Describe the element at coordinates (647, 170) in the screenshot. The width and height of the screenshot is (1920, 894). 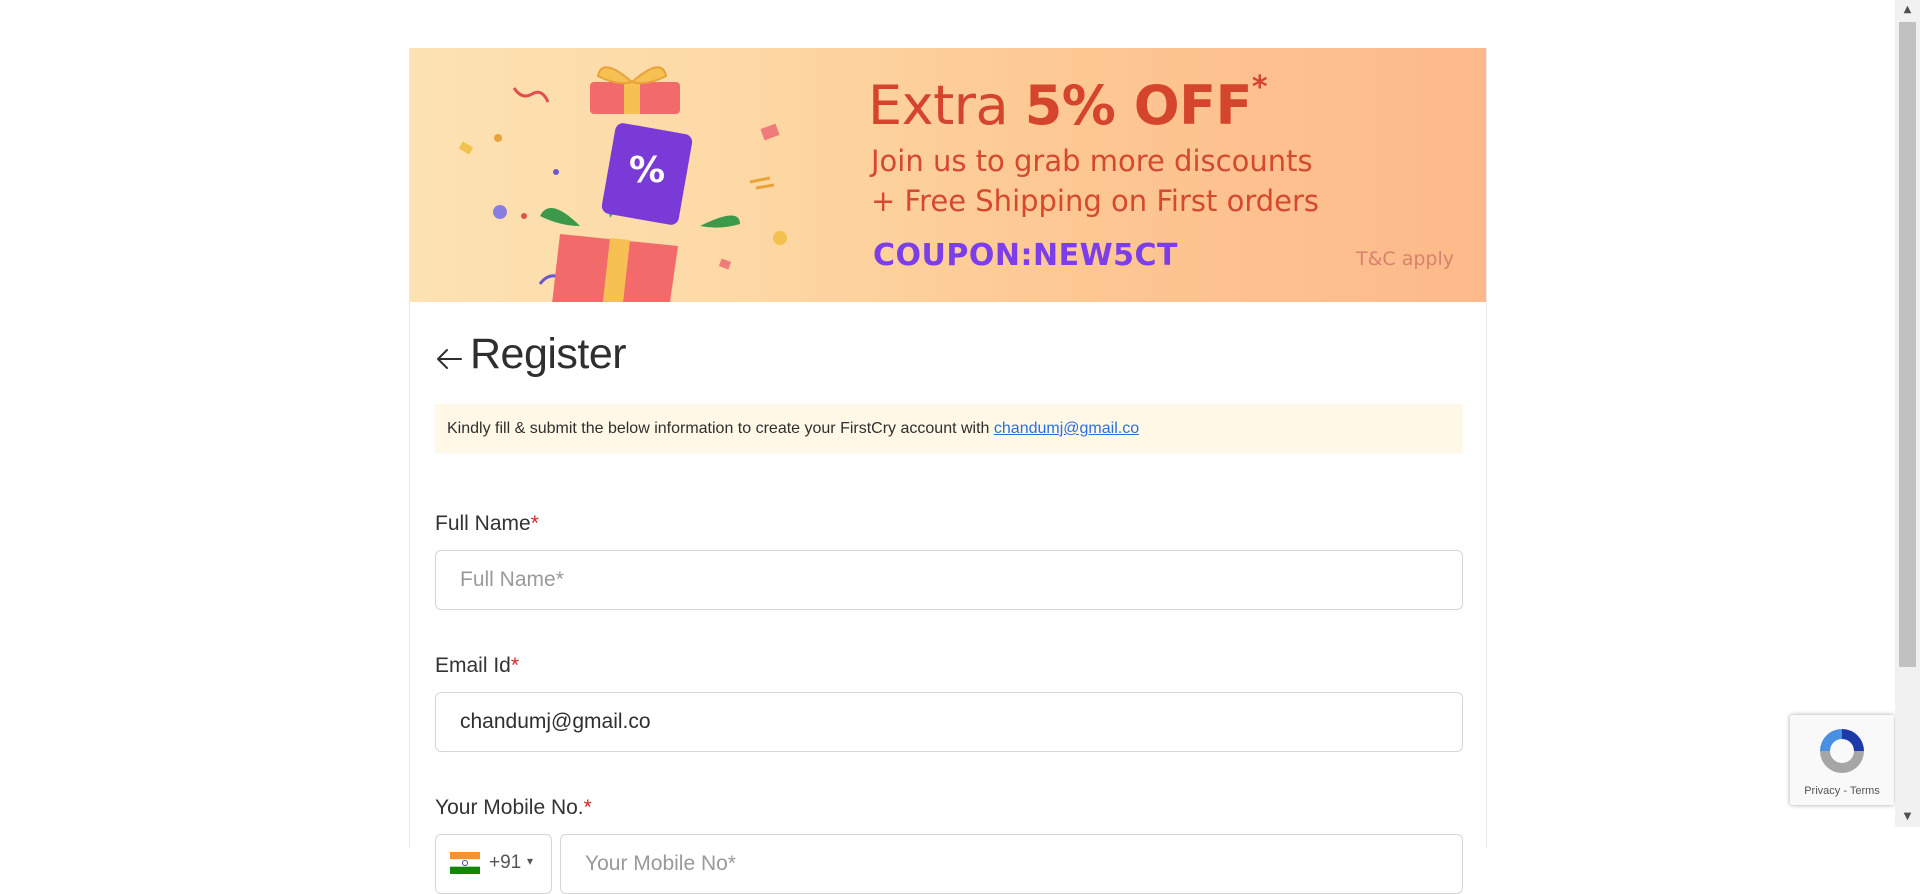
I see `percent-symbol: %` at that location.